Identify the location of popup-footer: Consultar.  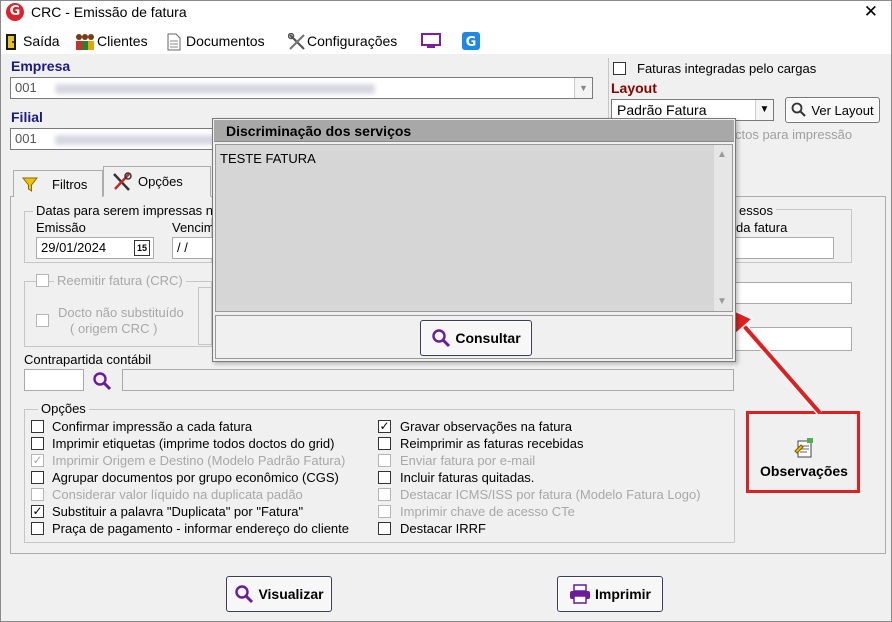
(474, 337).